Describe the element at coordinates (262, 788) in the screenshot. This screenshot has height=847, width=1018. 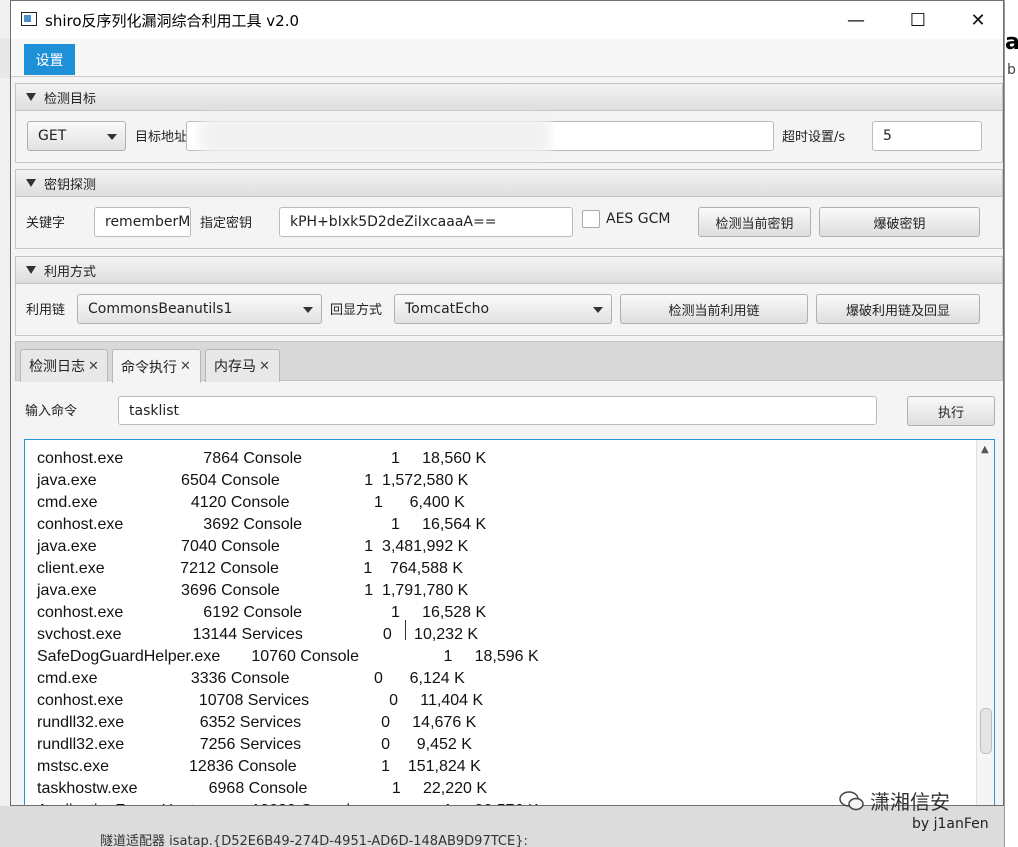
I see `output-line: taskhostw.exe 6968 Console 1 22,220 K` at that location.